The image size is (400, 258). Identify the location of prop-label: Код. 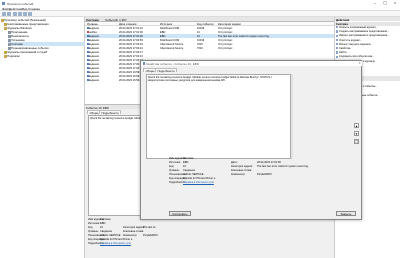
(90, 227).